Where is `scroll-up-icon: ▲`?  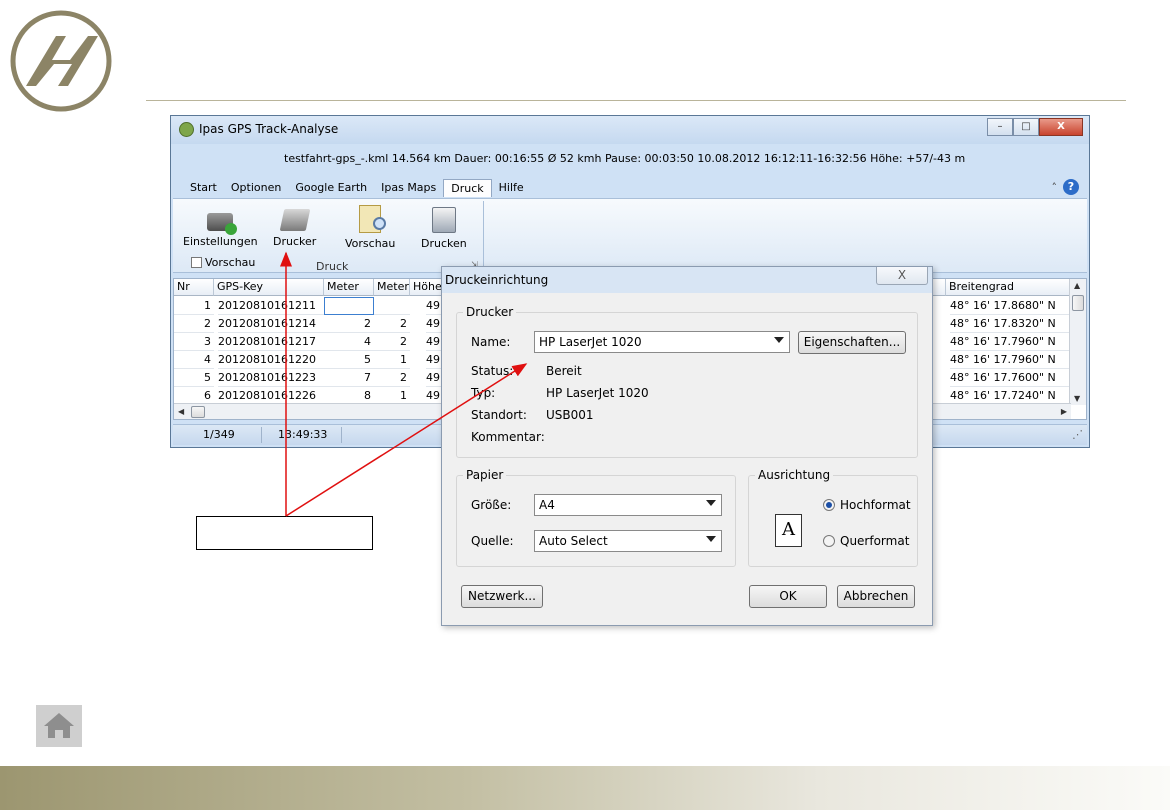 scroll-up-icon: ▲ is located at coordinates (1077, 285).